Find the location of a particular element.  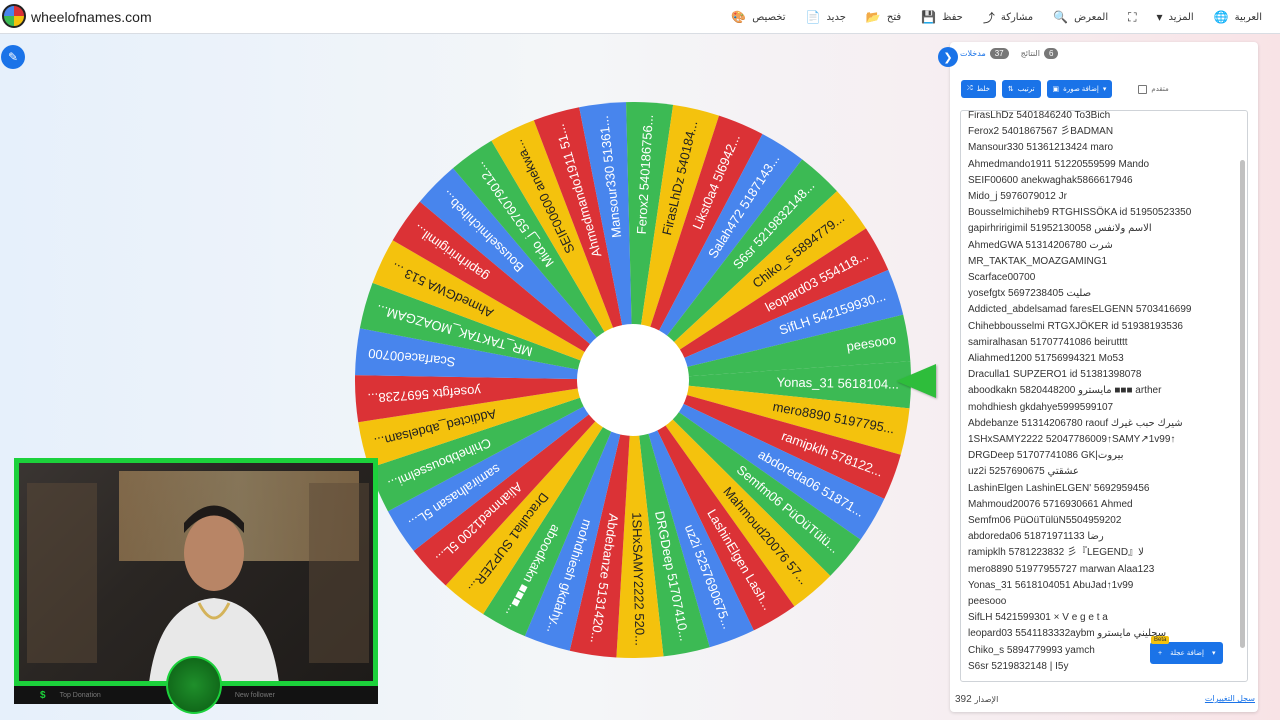

menu-item-search: 🔍 المعرض is located at coordinates (1080, 17).